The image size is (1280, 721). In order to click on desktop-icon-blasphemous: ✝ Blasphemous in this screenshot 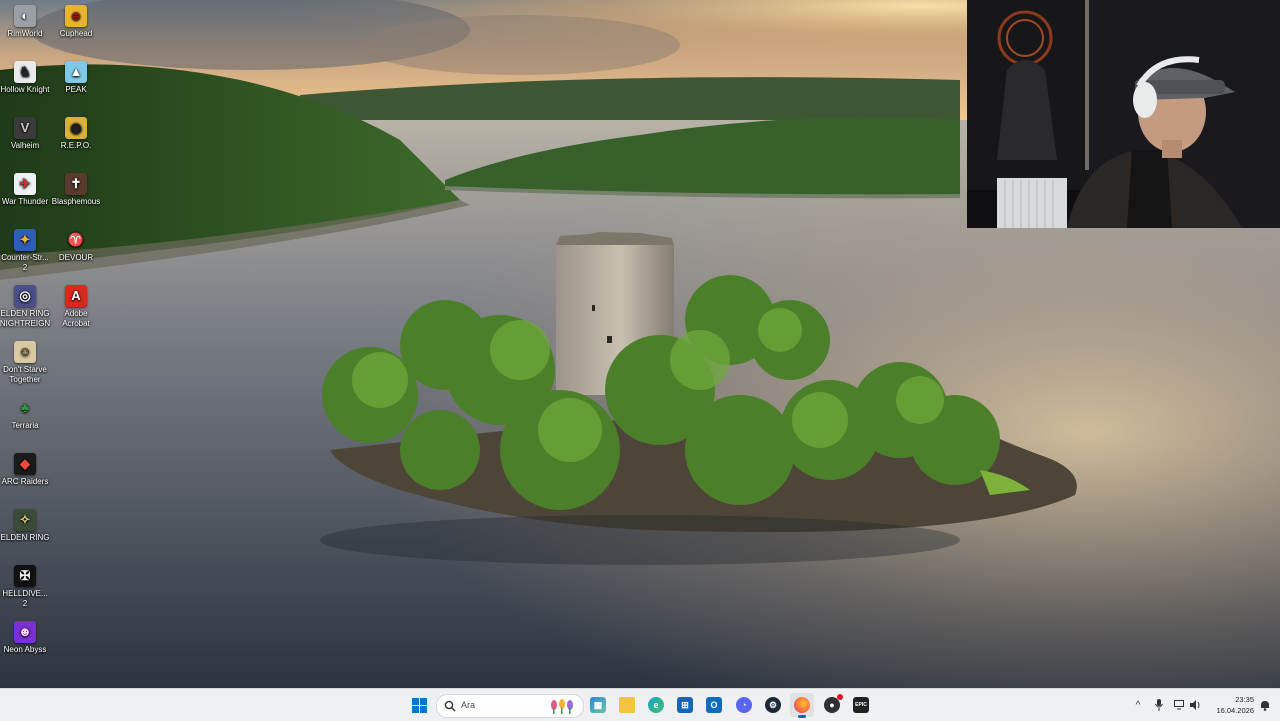, I will do `click(76, 188)`.